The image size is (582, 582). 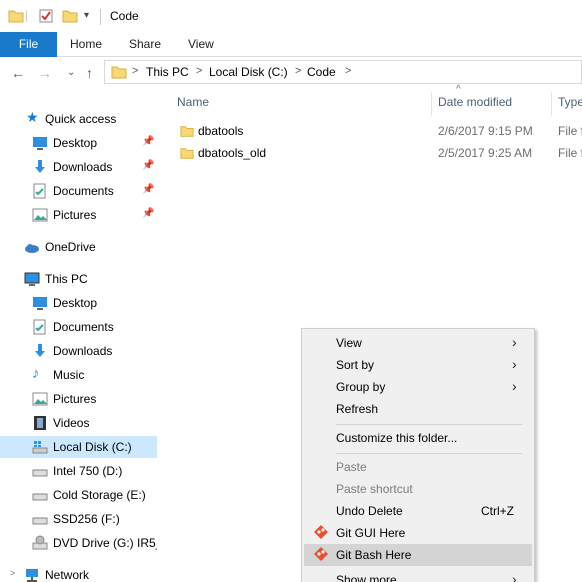 I want to click on sidebar-item-pc-pictures: Pictures, so click(x=78, y=399).